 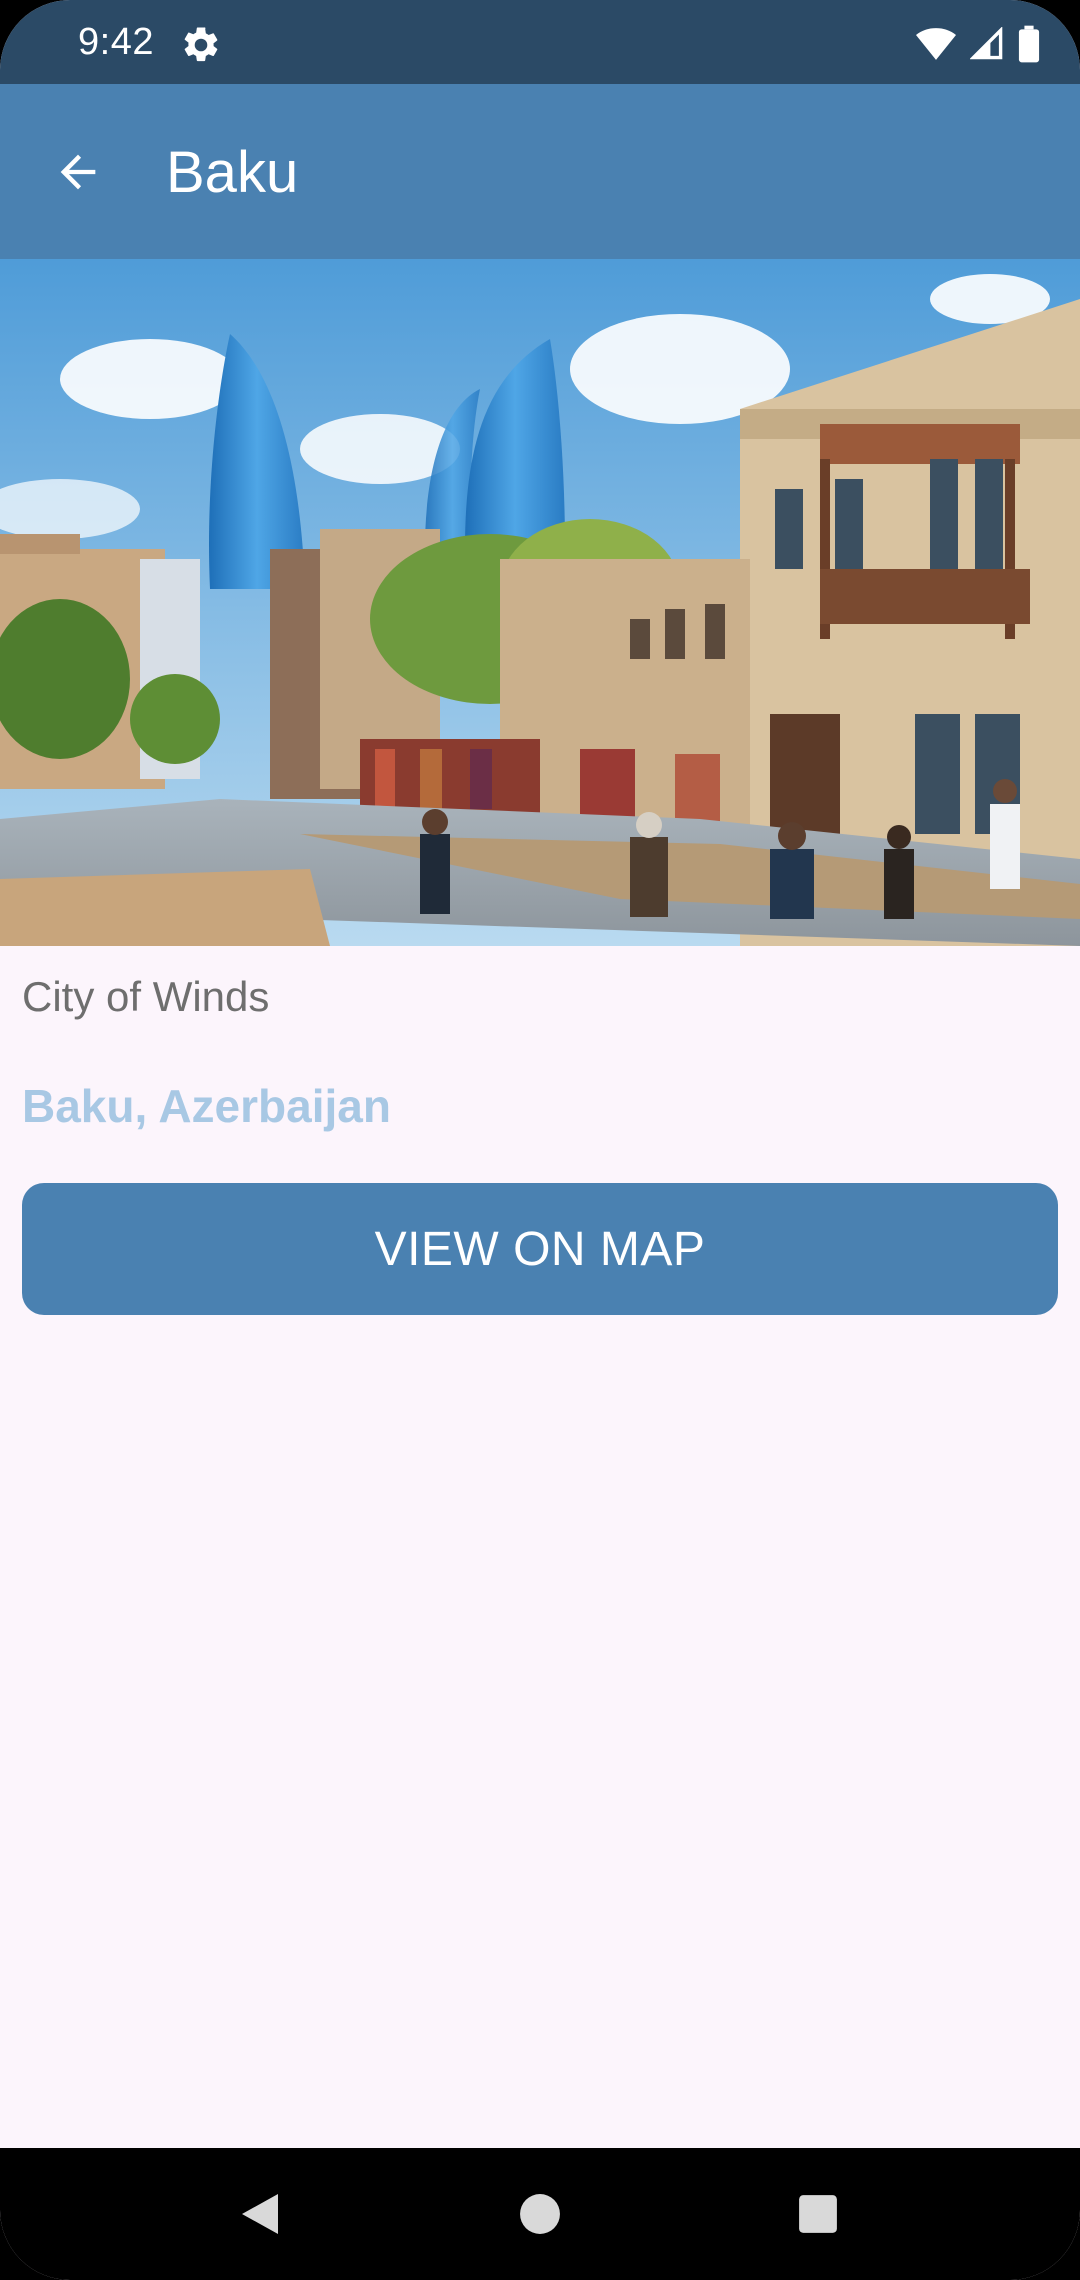 I want to click on nav-back-button, so click(x=260, y=2214).